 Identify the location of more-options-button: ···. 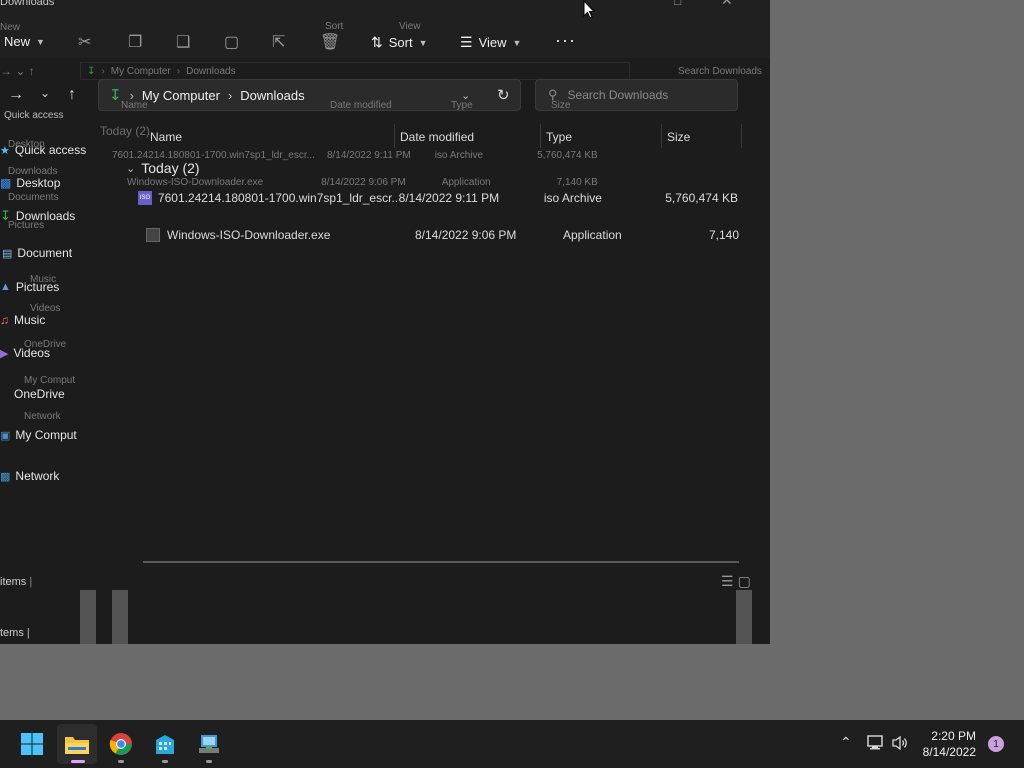
(565, 40).